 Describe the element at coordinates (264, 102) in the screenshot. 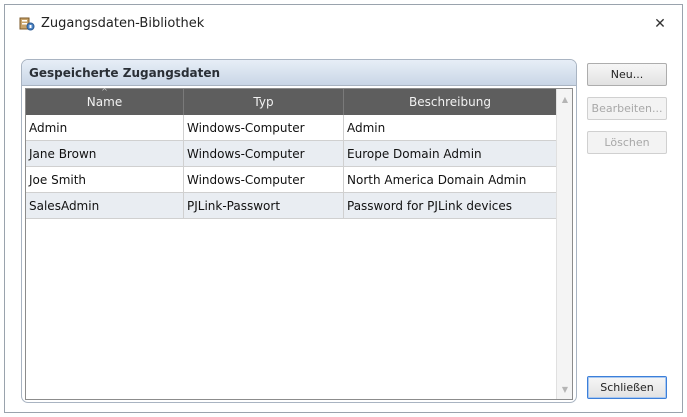

I see `column-header-type: Typ` at that location.